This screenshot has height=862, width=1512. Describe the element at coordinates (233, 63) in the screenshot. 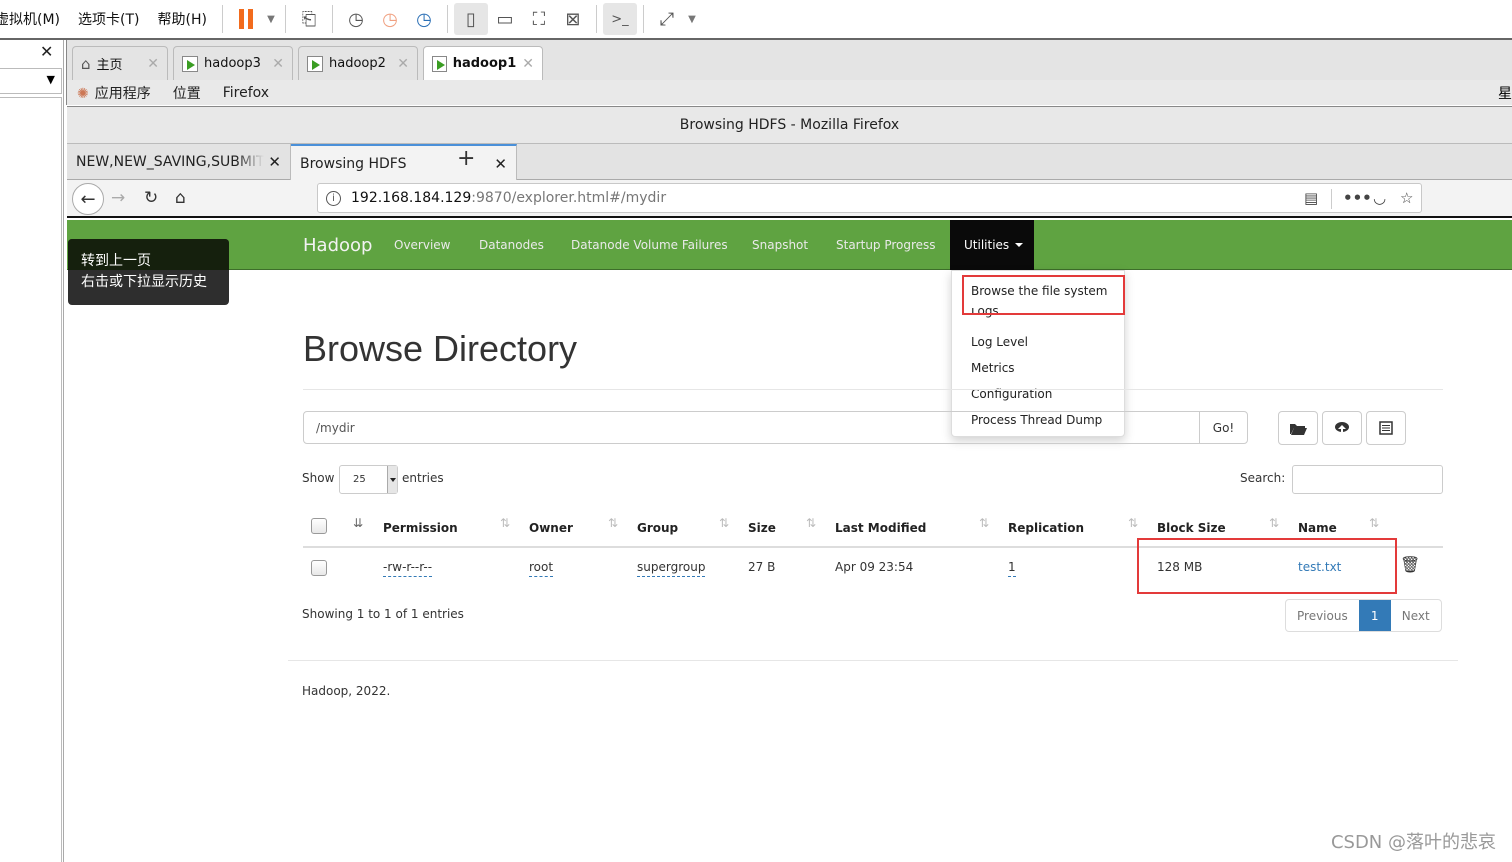

I see `vm-tab-hadoop3: hadoop3 ✕` at that location.